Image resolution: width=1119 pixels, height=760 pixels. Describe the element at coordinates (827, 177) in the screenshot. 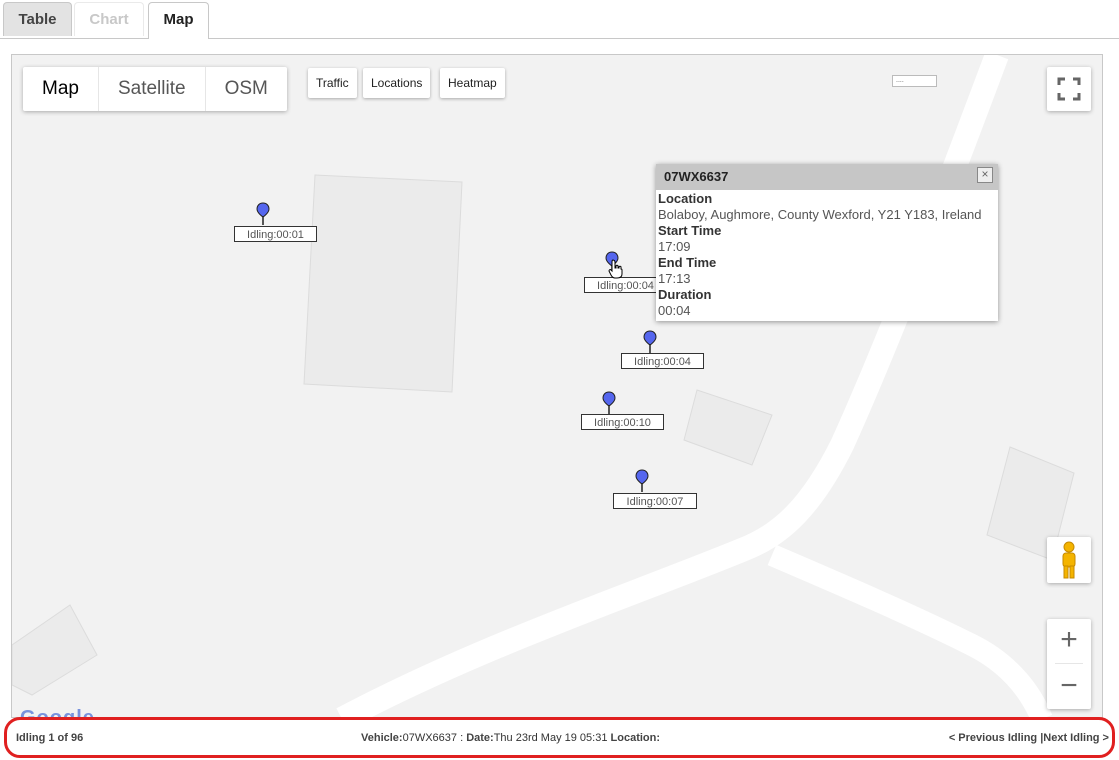

I see `info-window-header: 07WX6637 ×` at that location.